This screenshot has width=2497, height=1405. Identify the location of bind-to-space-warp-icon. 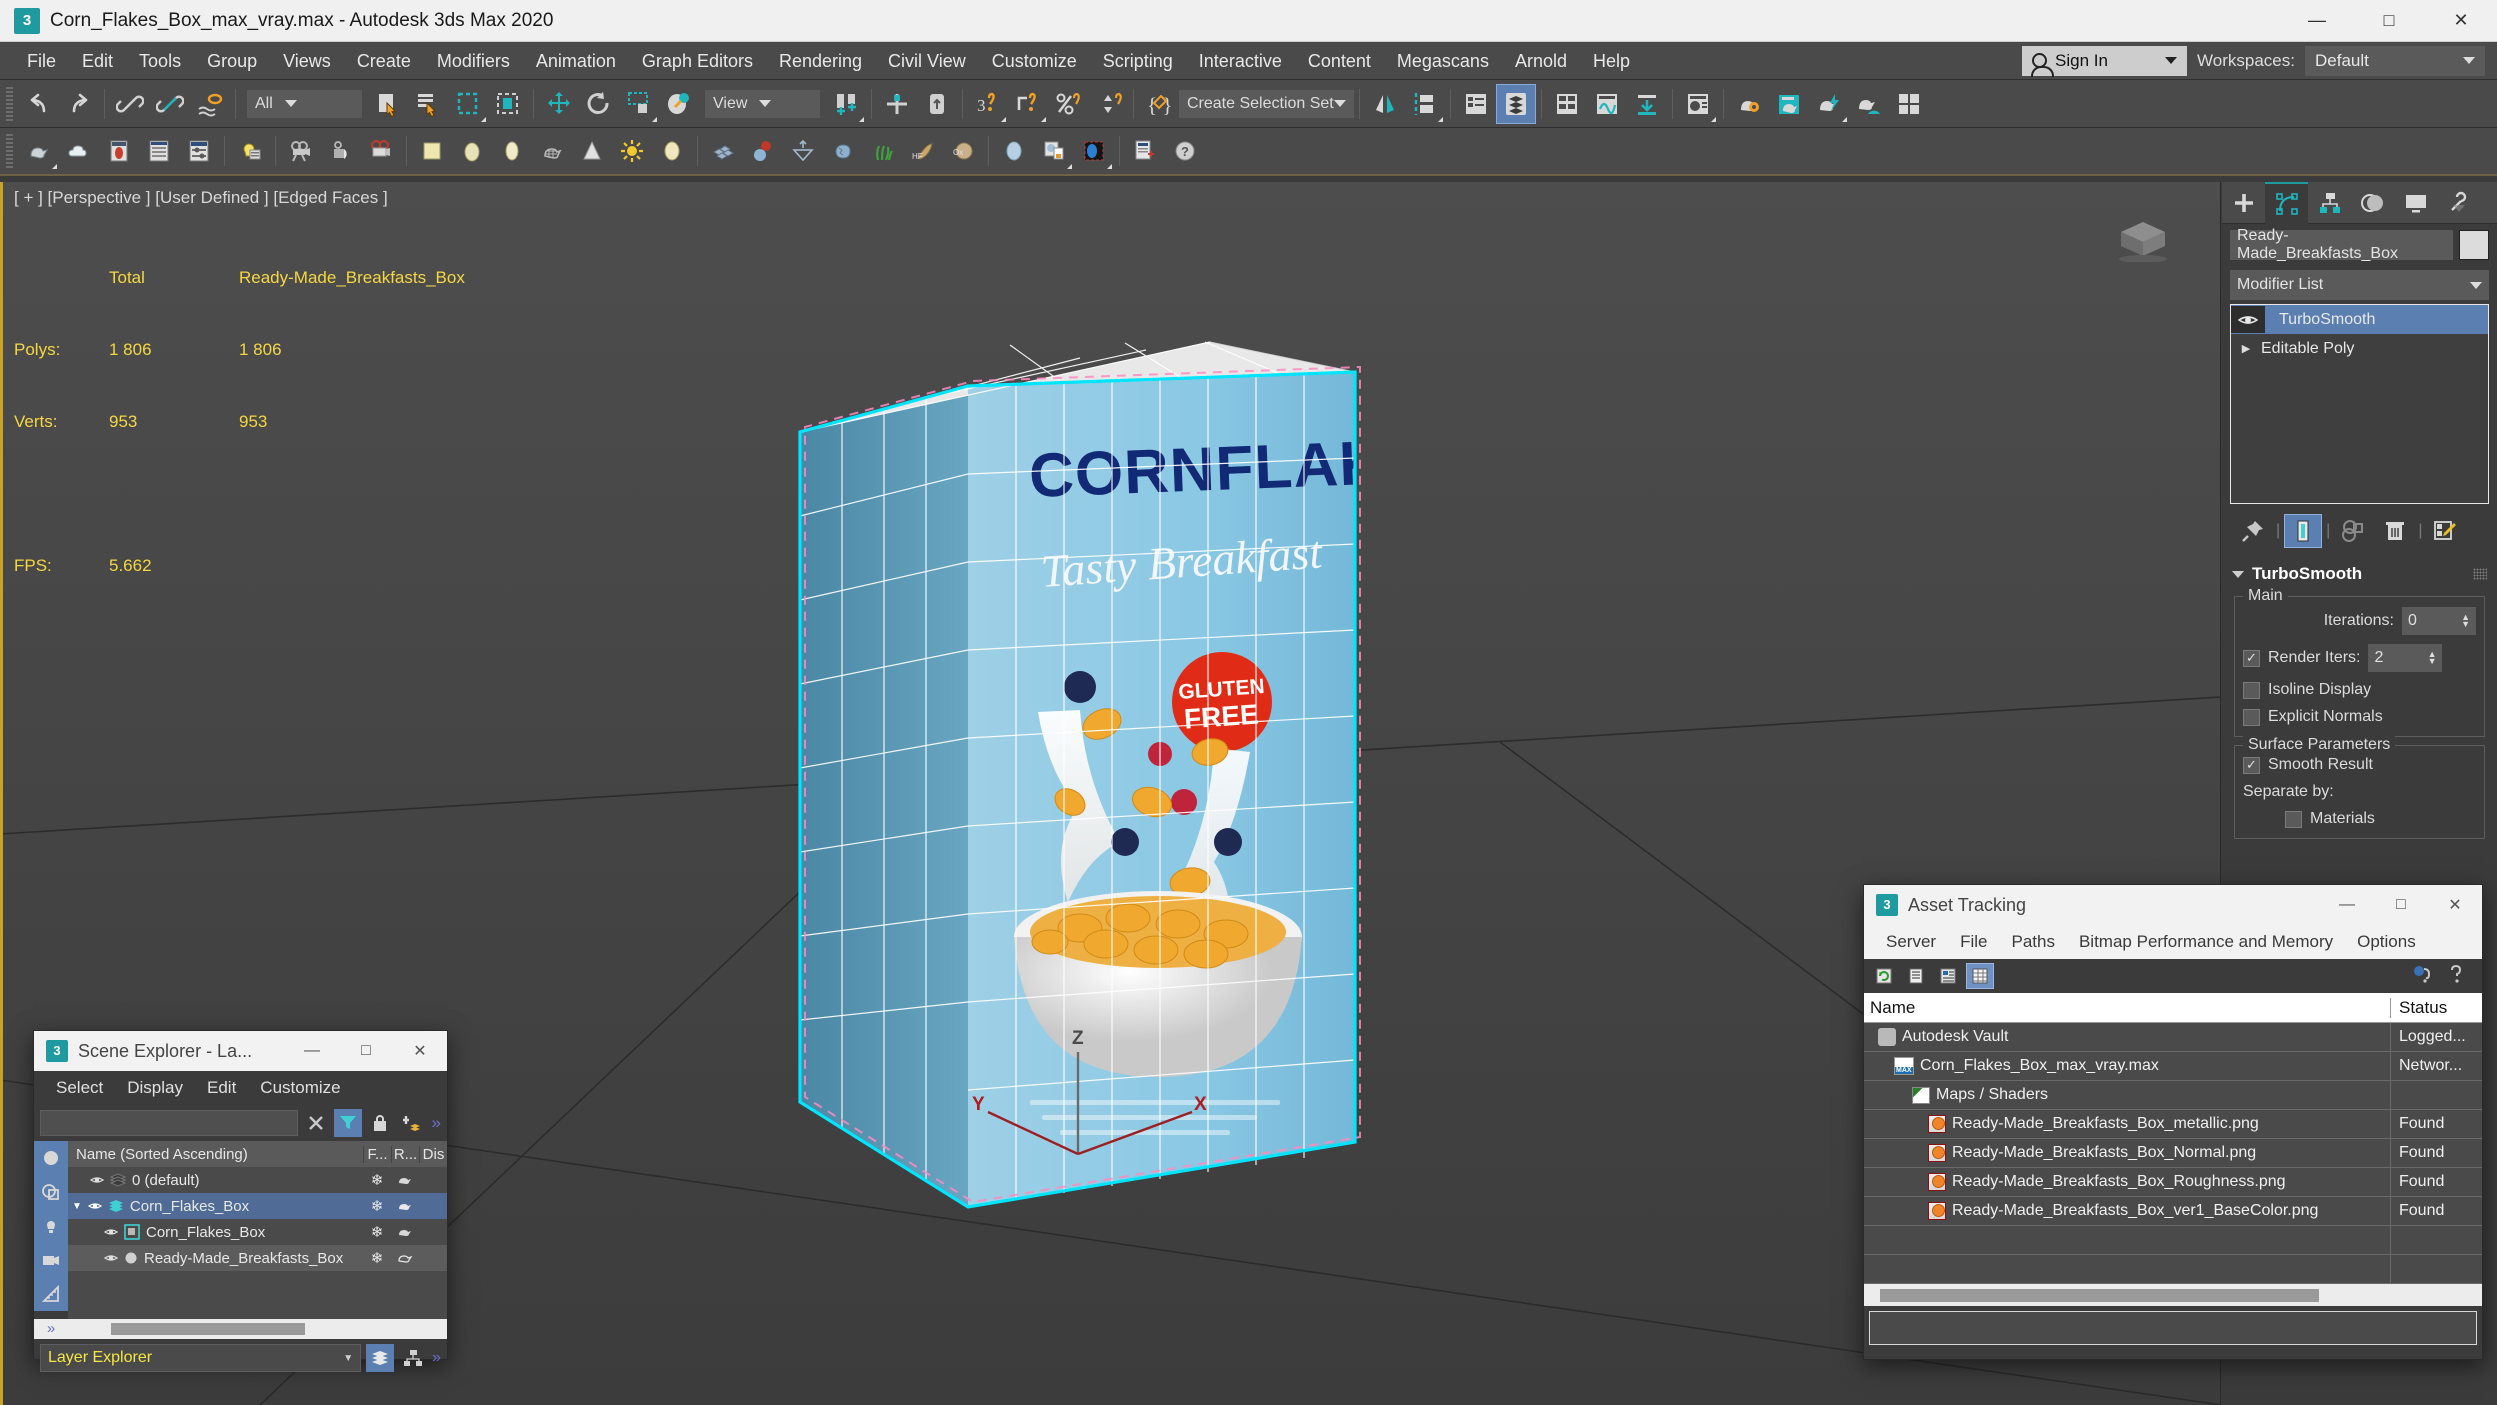
(210, 104).